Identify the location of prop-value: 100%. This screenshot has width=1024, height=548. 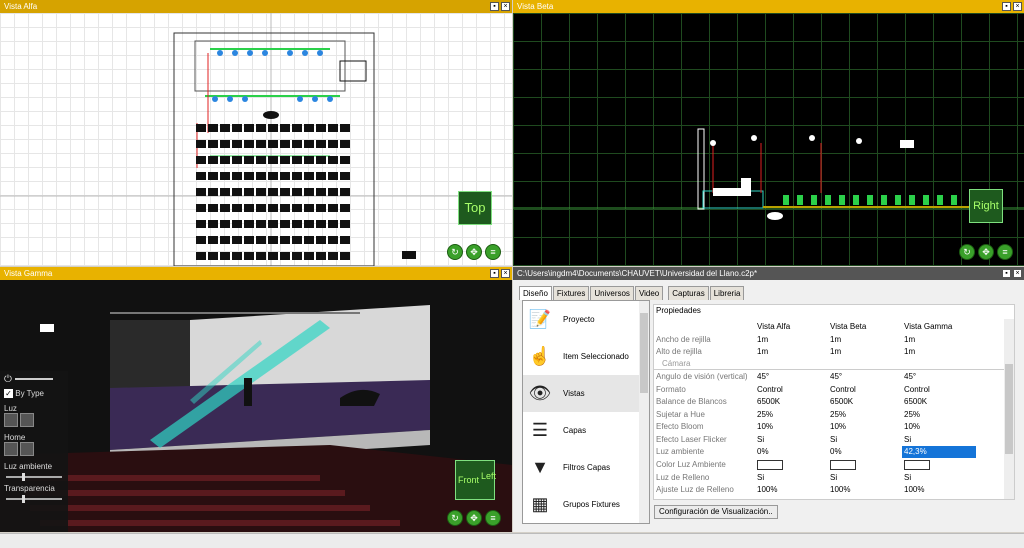
(840, 489).